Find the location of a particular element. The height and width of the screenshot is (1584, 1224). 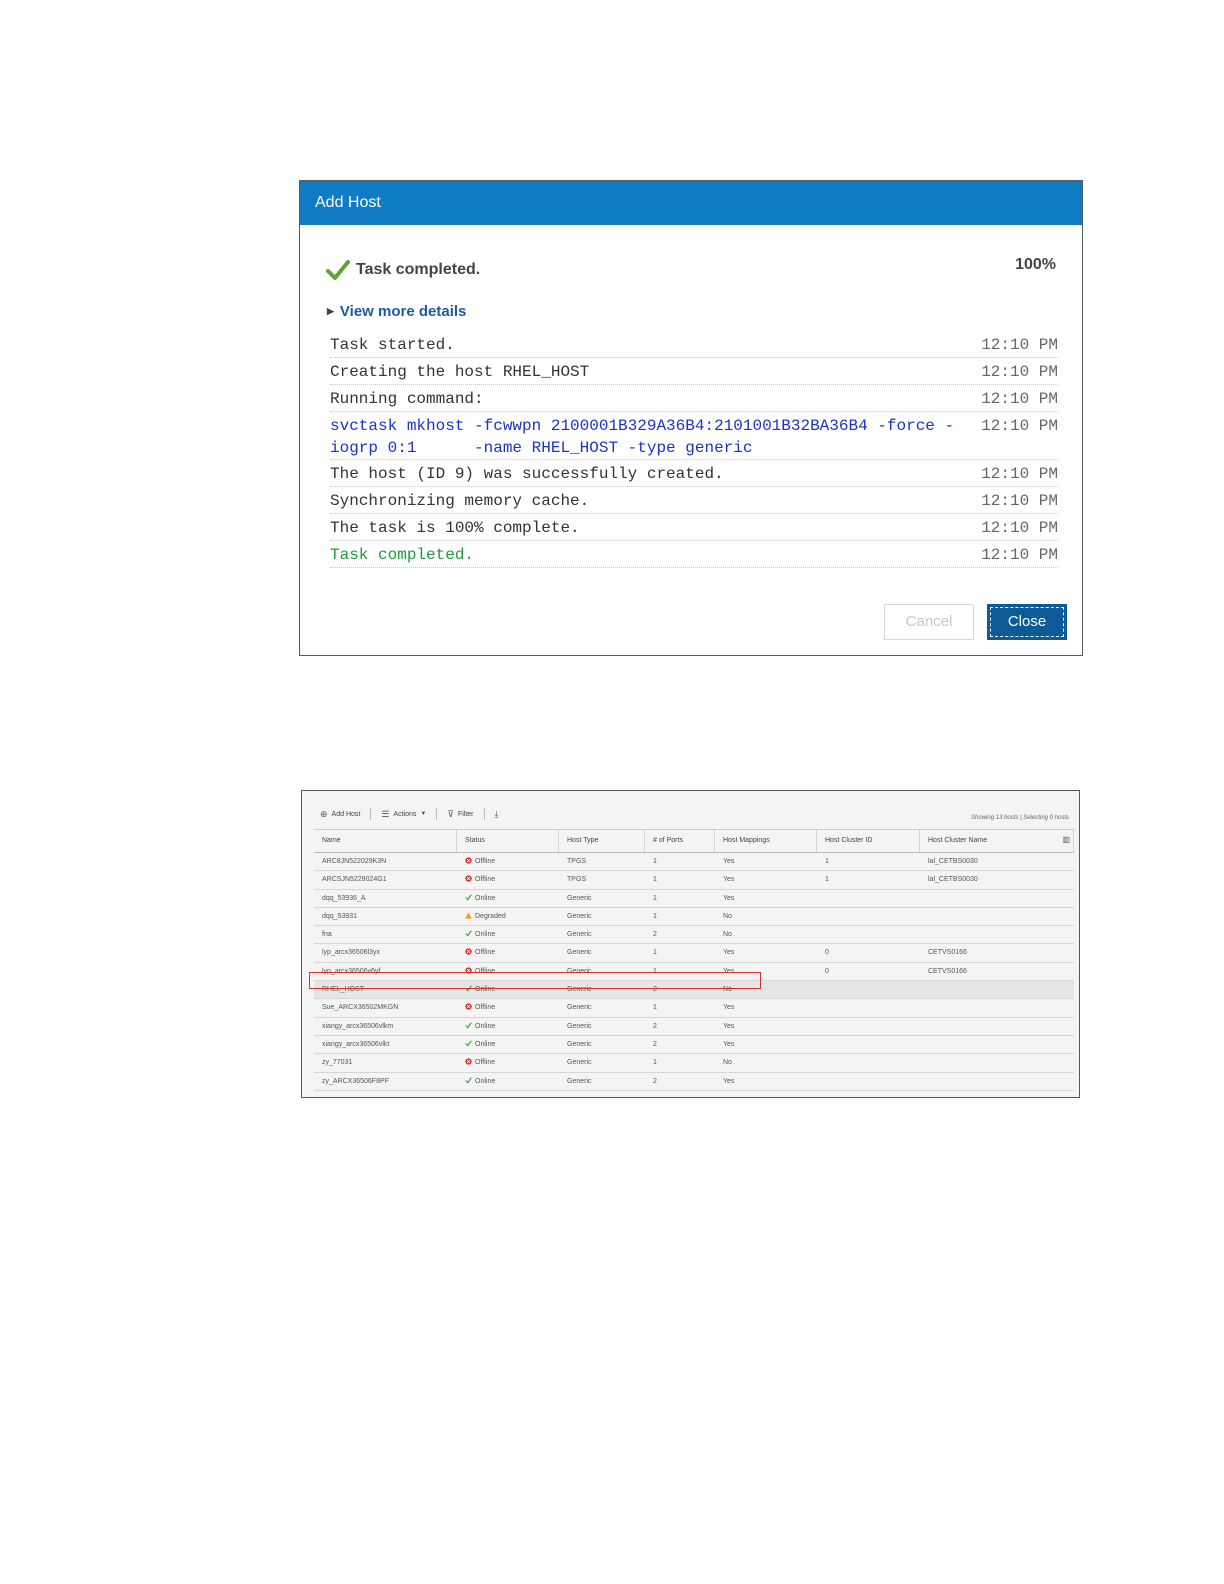

progress-percent: 100% is located at coordinates (1035, 264).